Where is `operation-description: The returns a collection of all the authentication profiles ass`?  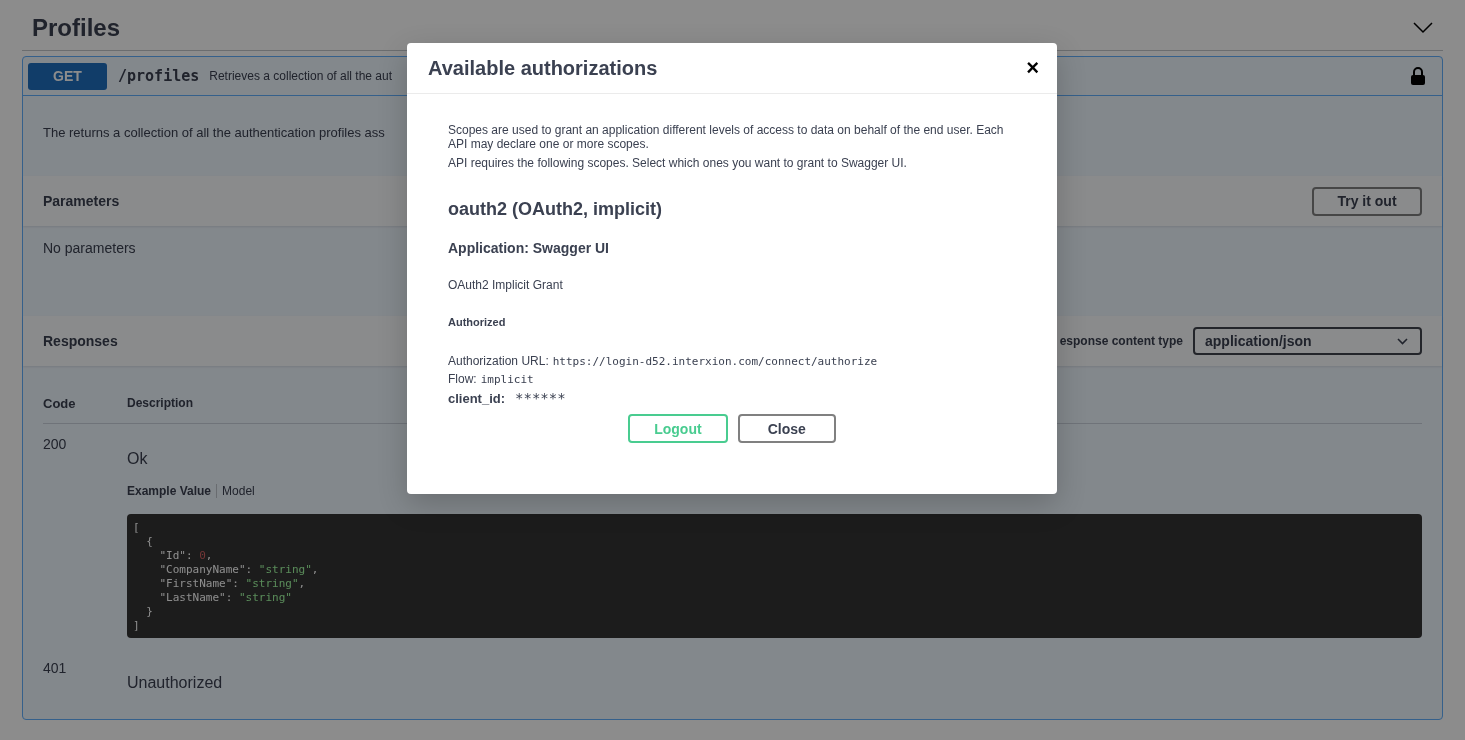 operation-description: The returns a collection of all the authentication profiles ass is located at coordinates (214, 132).